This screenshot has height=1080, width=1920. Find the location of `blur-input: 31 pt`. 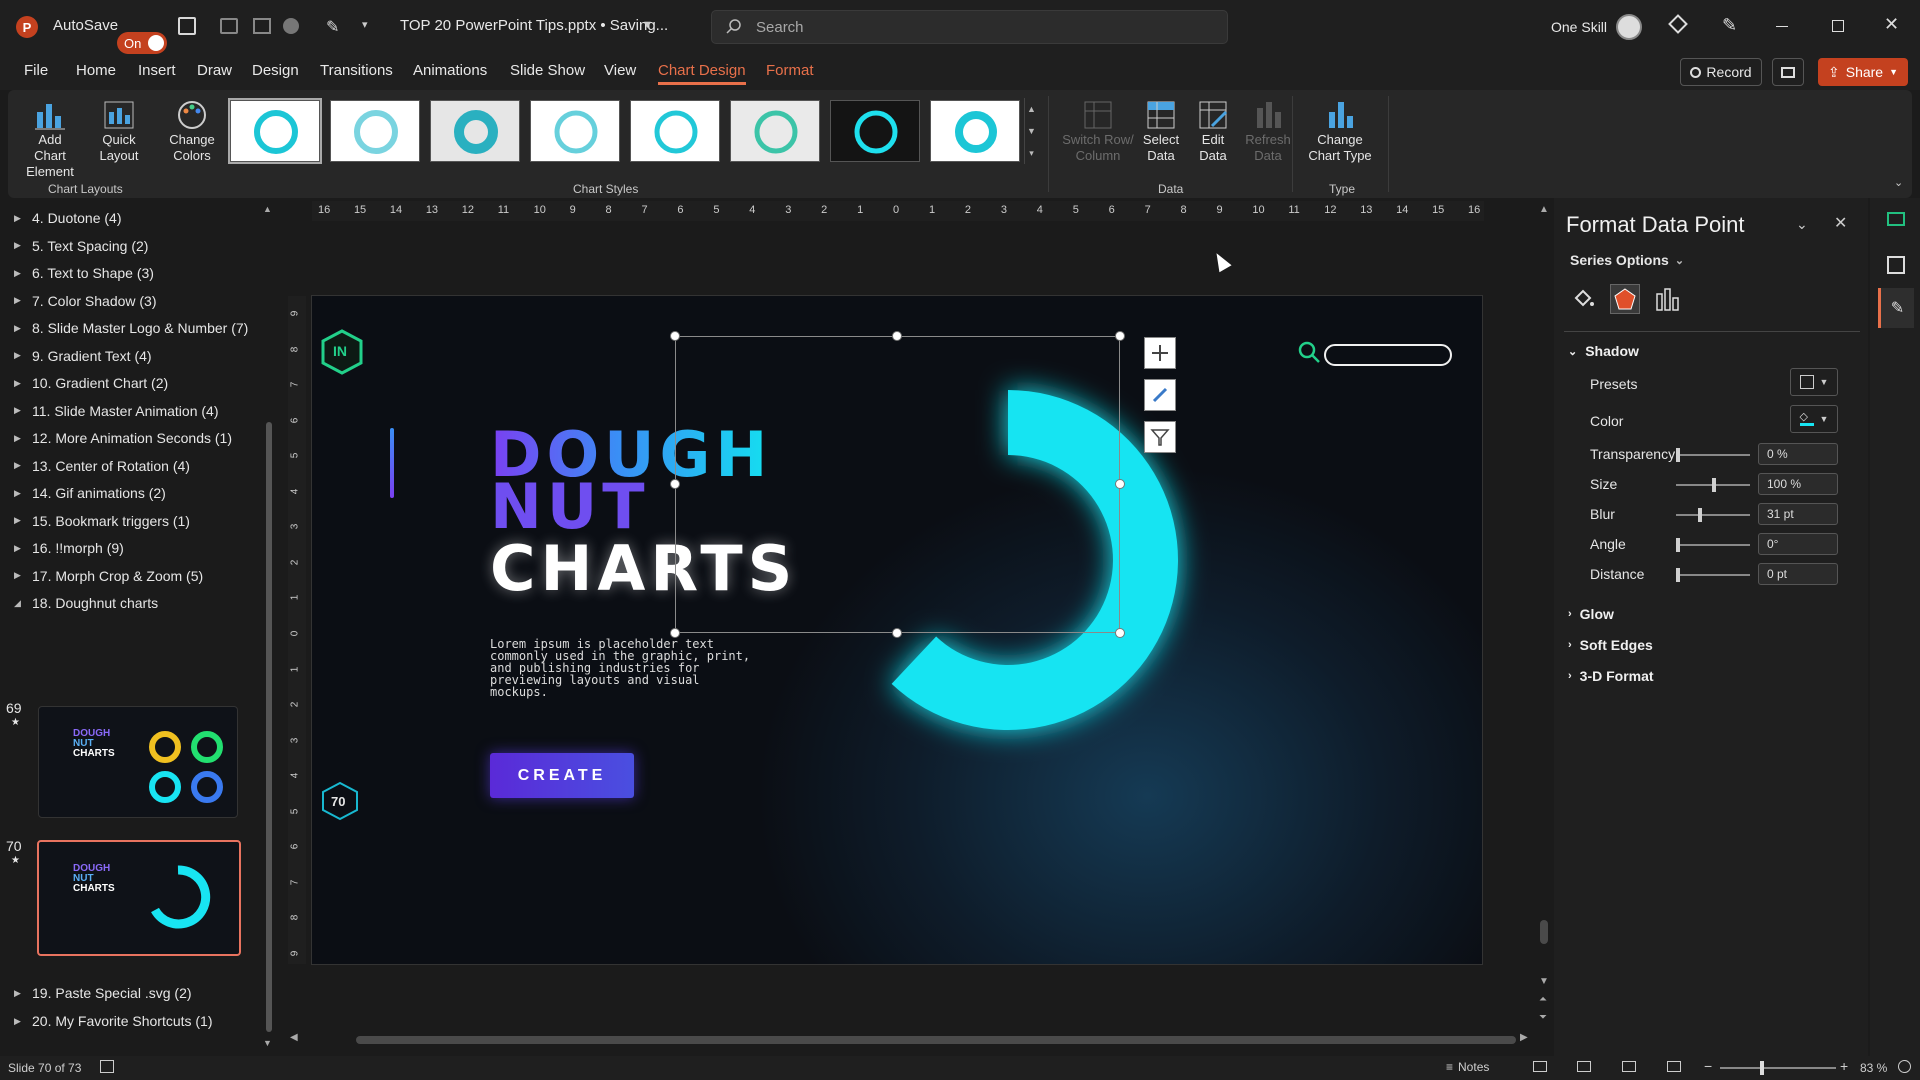

blur-input: 31 pt is located at coordinates (1798, 514).